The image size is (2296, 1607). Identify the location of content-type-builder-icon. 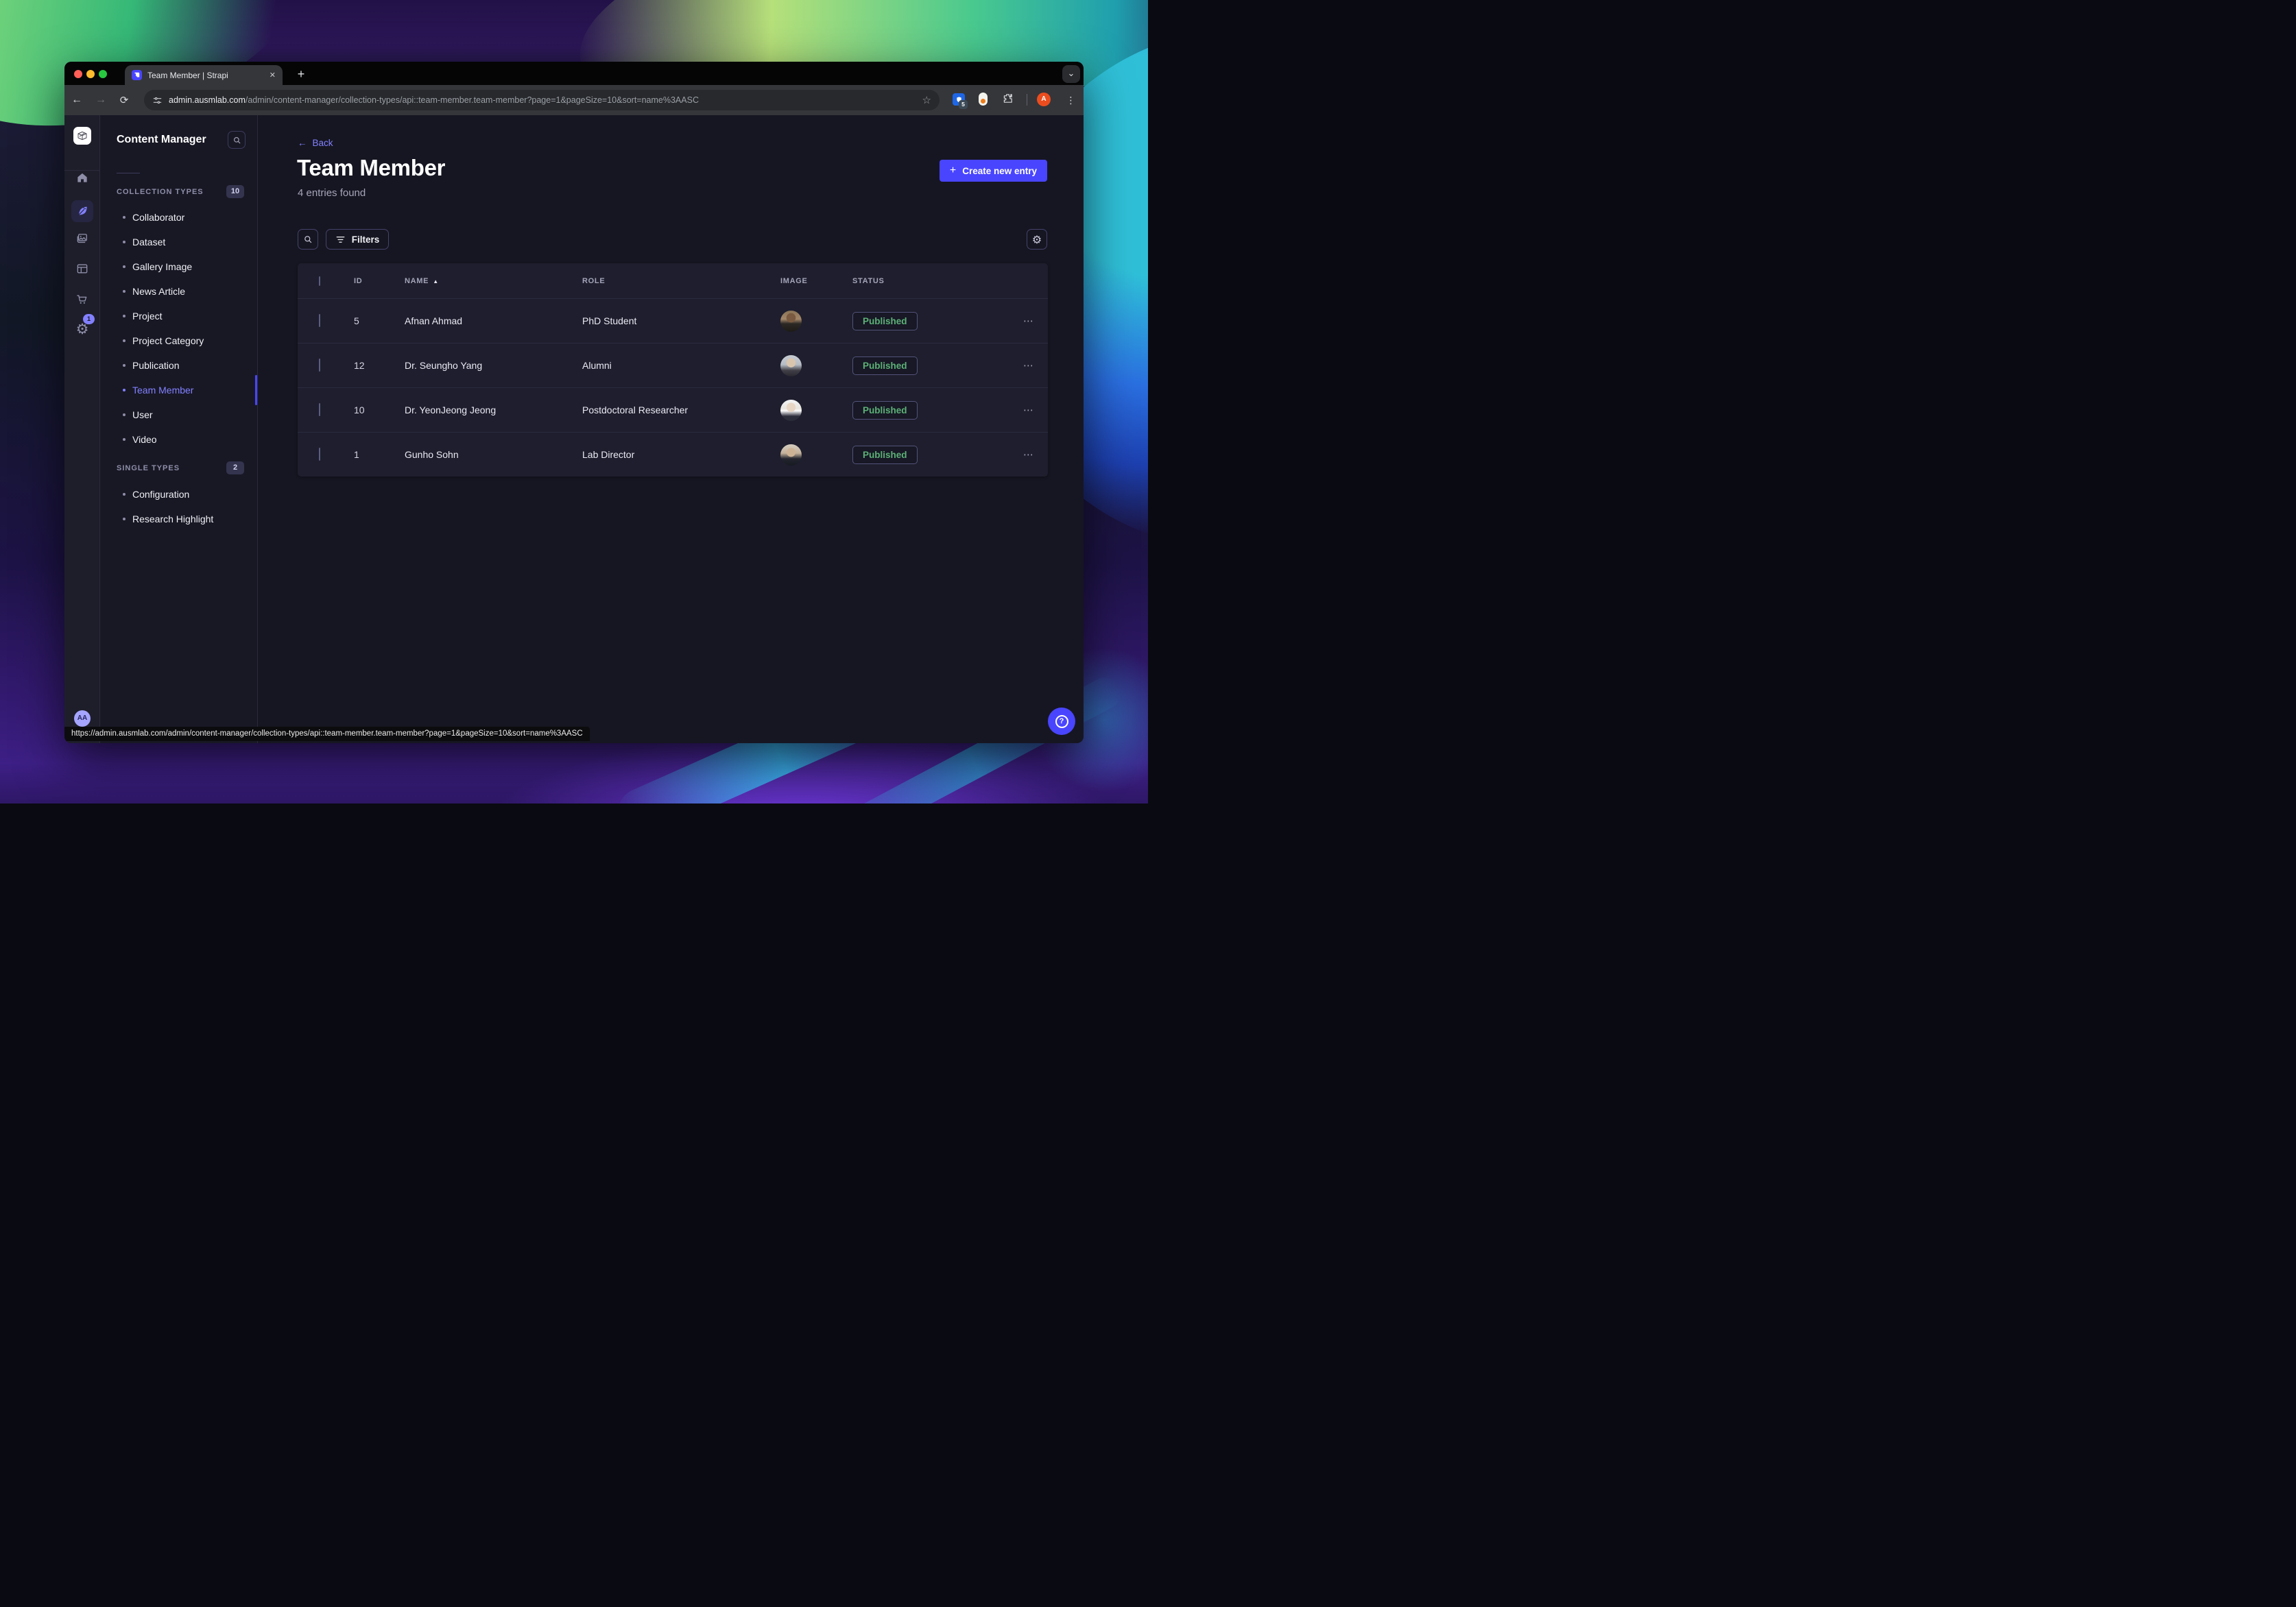
(82, 269).